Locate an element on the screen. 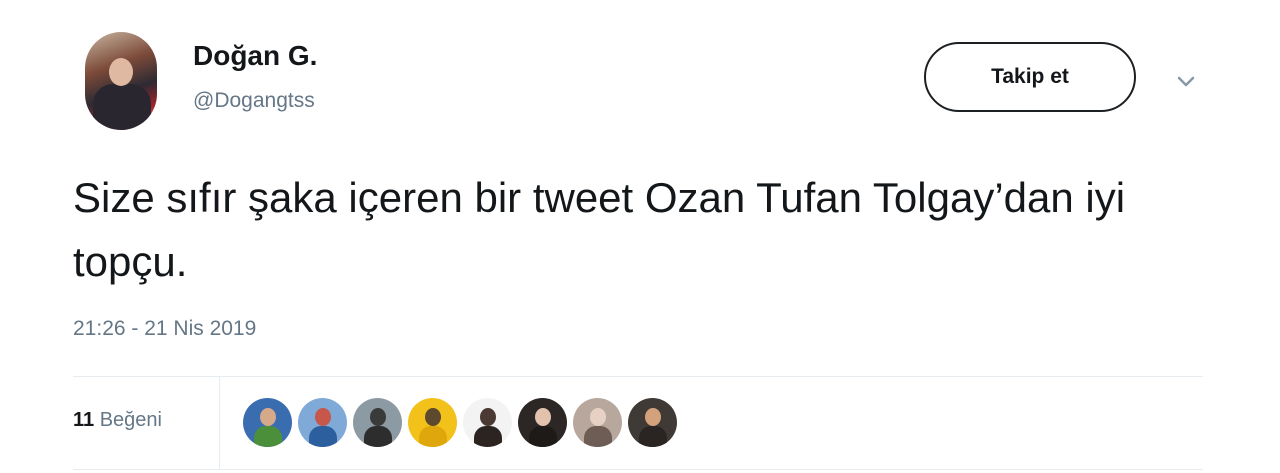 This screenshot has height=473, width=1280. follow-button: Takip et is located at coordinates (1030, 77).